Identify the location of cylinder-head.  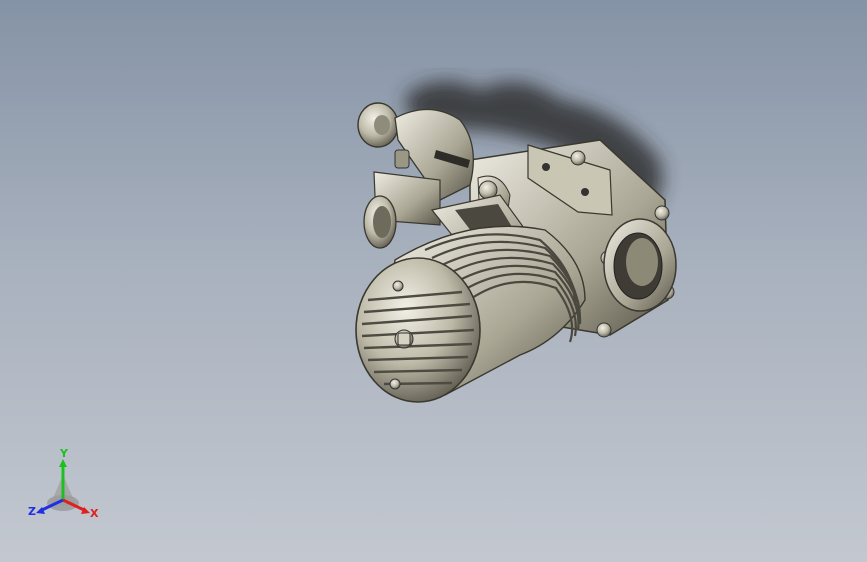
(418, 330).